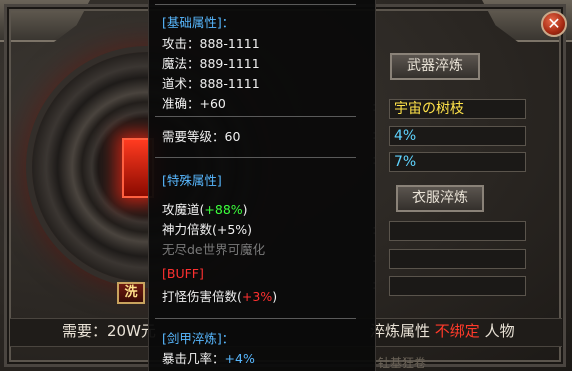 This screenshot has height=371, width=572. What do you see at coordinates (457, 331) in the screenshot?
I see `not-bound-label: 不绑定` at bounding box center [457, 331].